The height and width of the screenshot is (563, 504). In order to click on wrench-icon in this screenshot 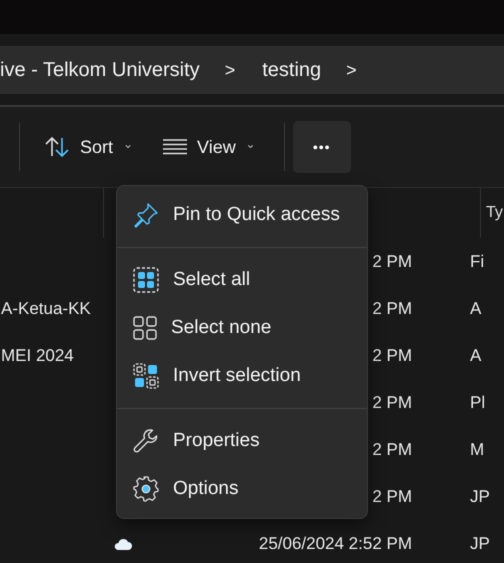, I will do `click(146, 441)`.